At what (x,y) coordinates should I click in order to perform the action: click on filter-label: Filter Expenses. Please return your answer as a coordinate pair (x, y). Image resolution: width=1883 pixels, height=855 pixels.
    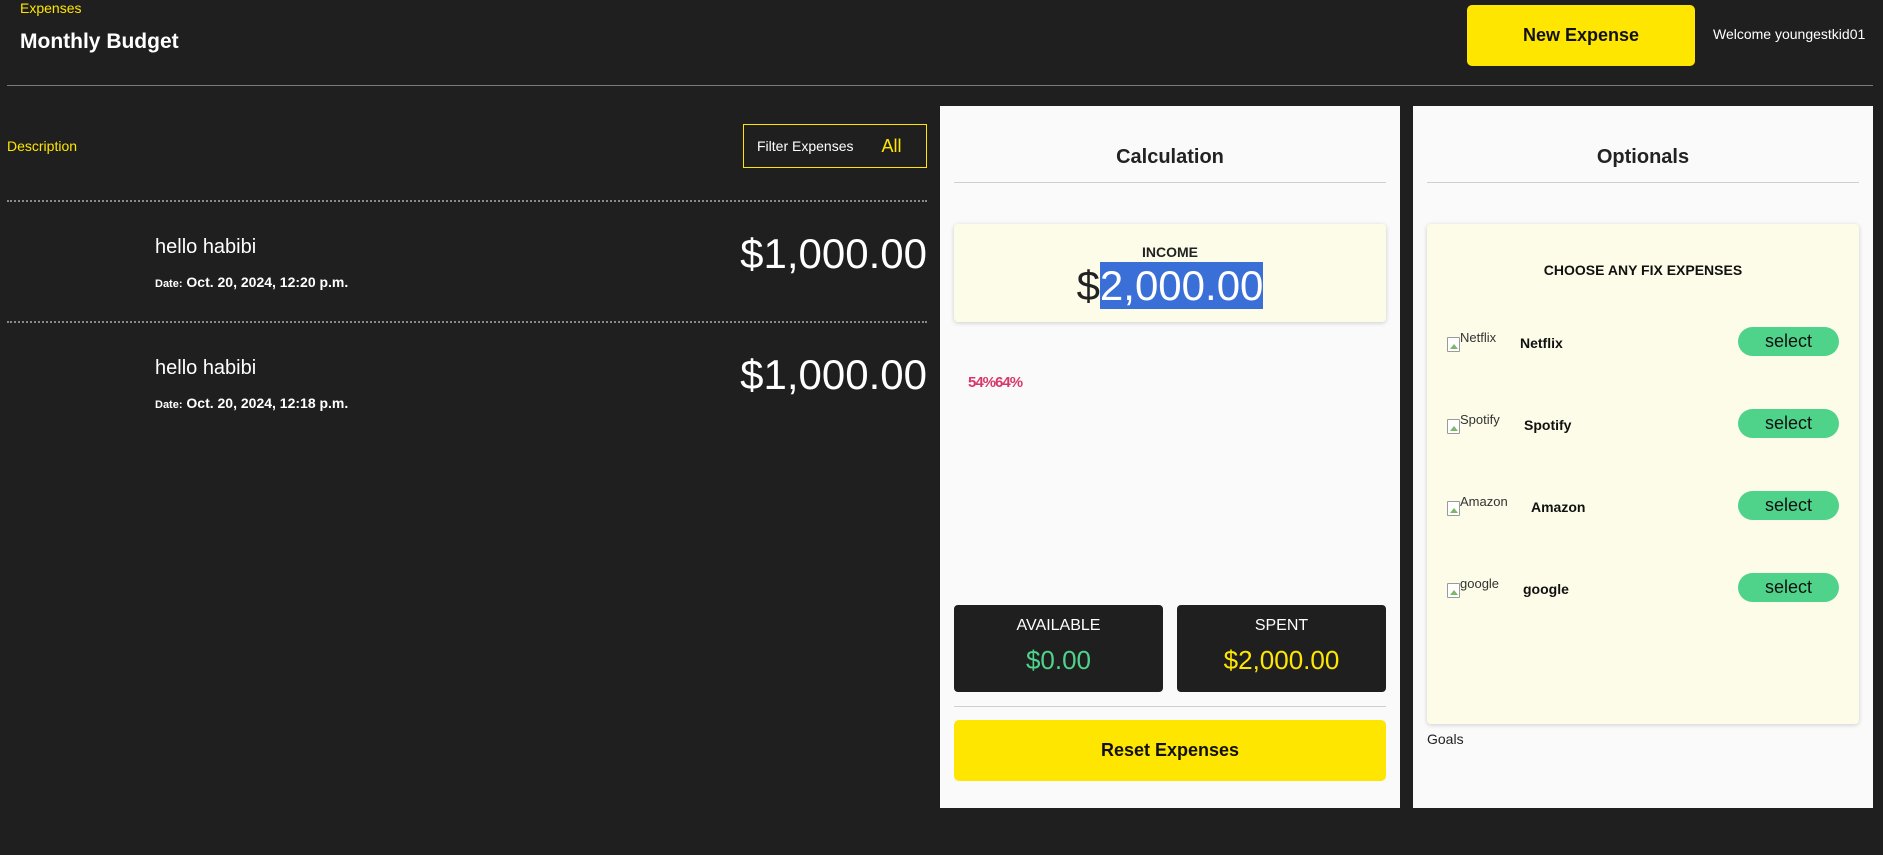
    Looking at the image, I should click on (805, 146).